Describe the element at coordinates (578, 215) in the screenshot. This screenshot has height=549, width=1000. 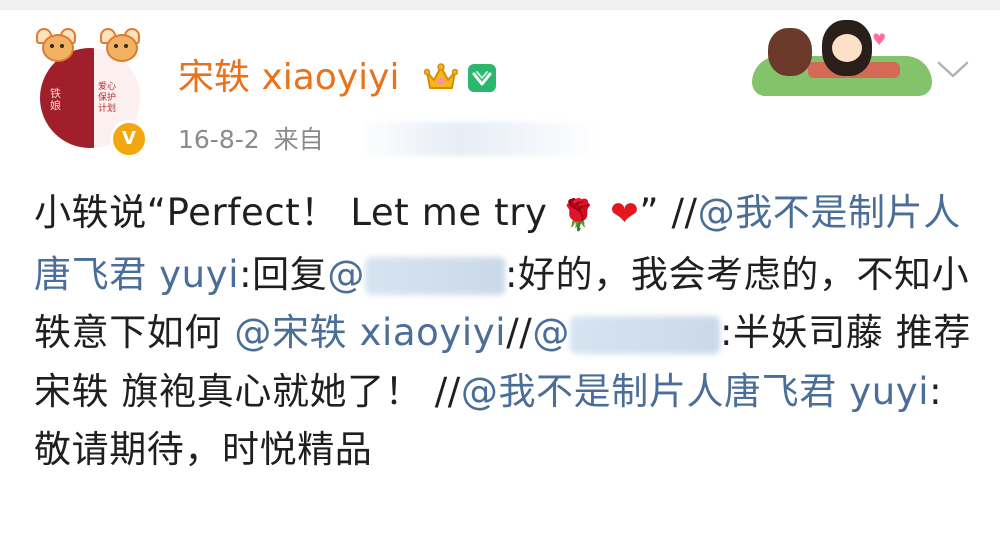
I see `rose-emoji: 🌹` at that location.